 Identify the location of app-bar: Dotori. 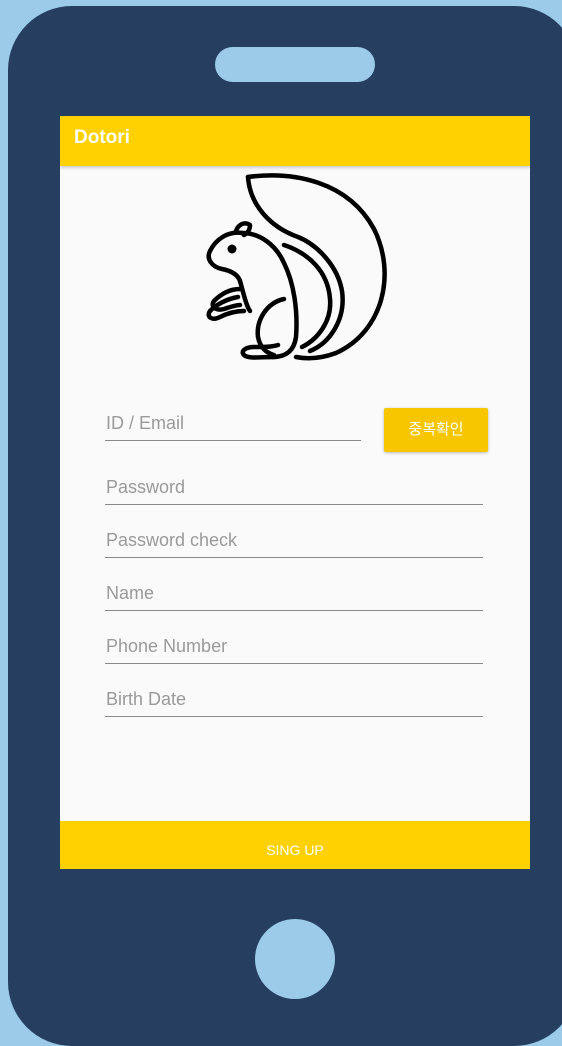
(295, 141).